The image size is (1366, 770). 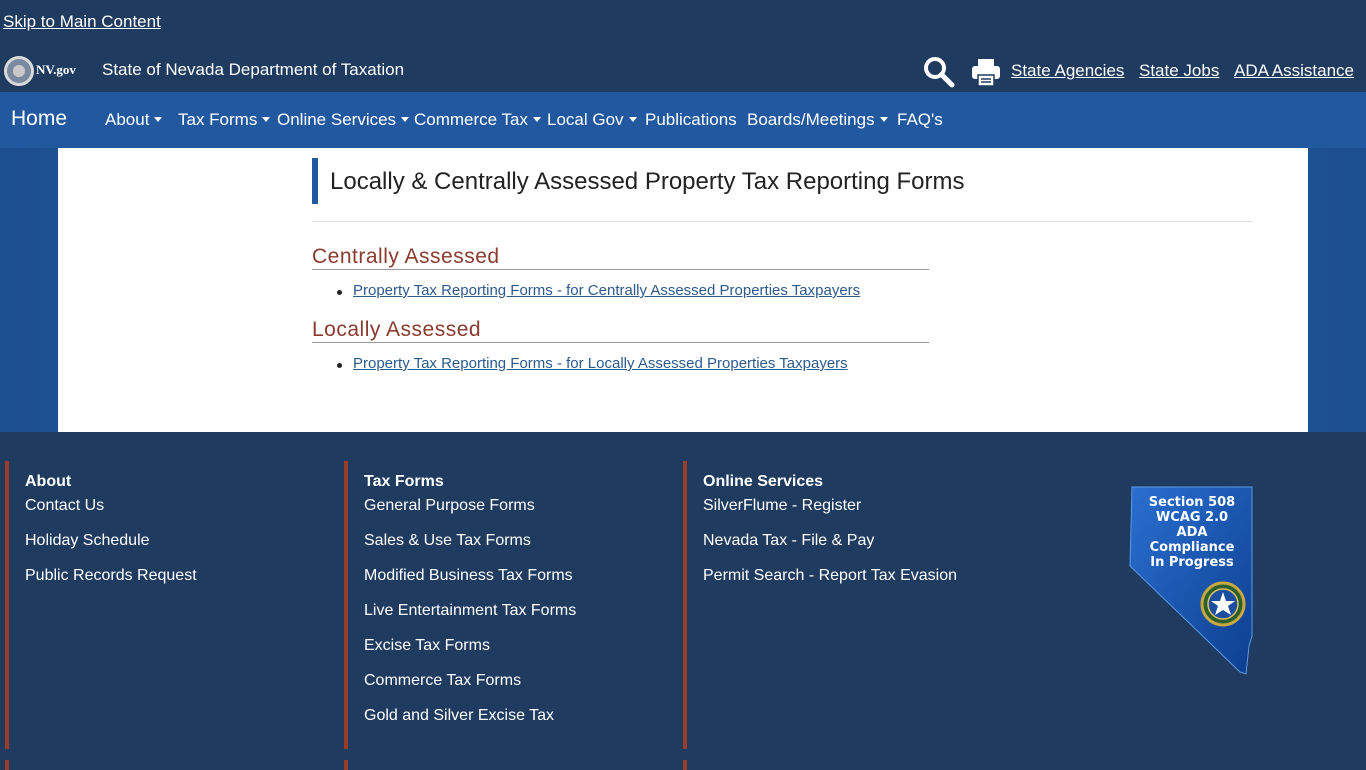 What do you see at coordinates (56, 70) in the screenshot?
I see `nvgov-logo: NV.gov` at bounding box center [56, 70].